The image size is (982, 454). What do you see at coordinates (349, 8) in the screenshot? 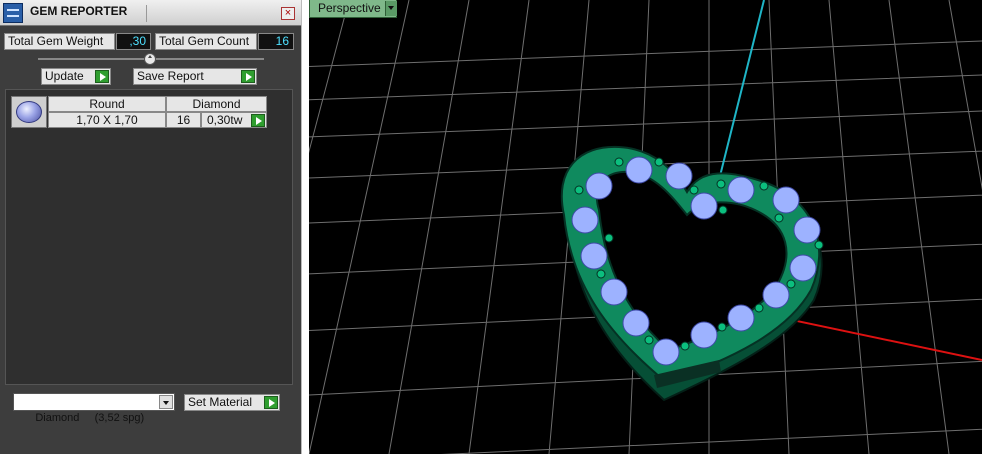
I see `view-selector-label: Perspective` at bounding box center [349, 8].